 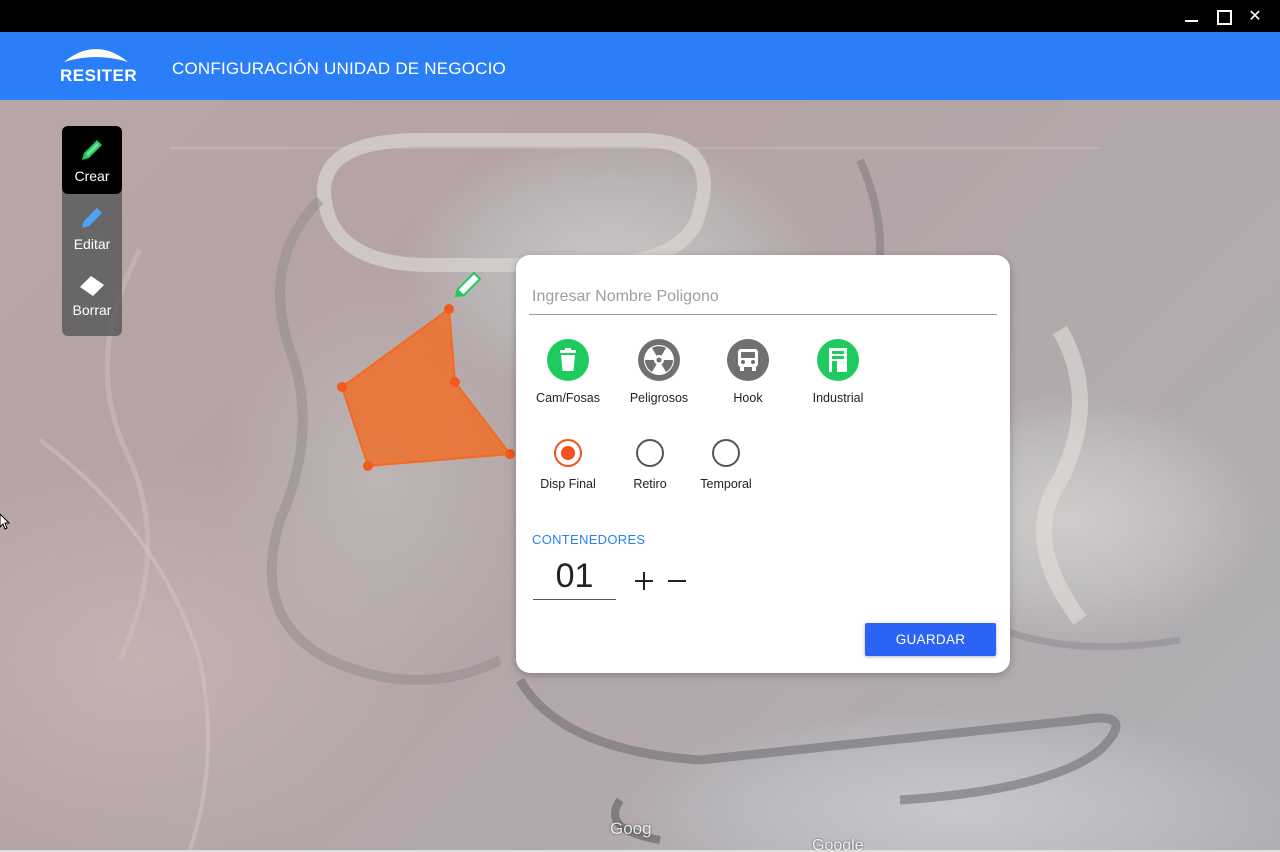 I want to click on edit-pencil-icon, so click(x=467, y=289).